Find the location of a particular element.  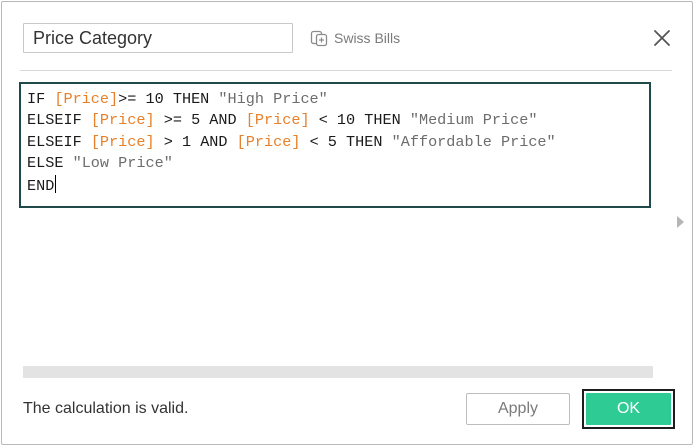

code-string: "Low Price" is located at coordinates (122, 163).